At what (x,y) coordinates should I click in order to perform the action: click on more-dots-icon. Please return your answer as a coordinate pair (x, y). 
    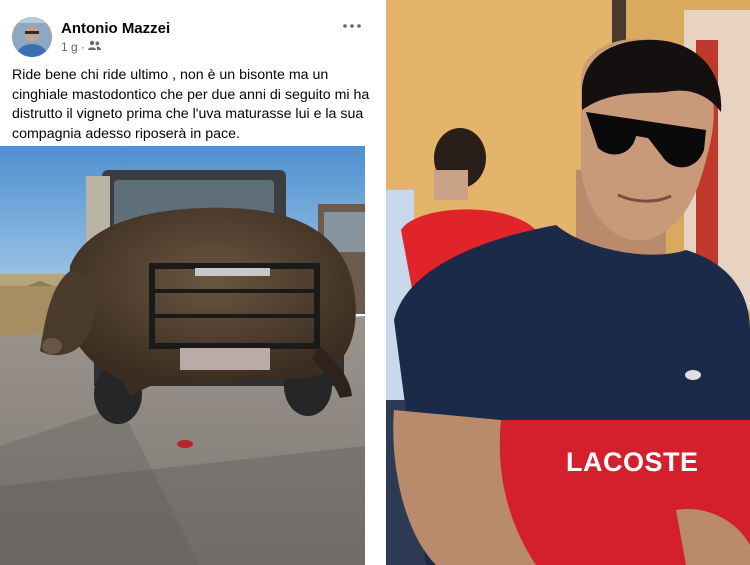
    Looking at the image, I should click on (352, 26).